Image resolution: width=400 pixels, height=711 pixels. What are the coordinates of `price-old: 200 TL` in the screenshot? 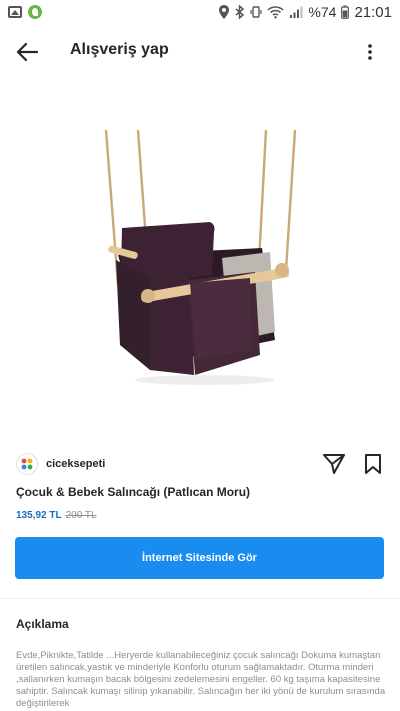 It's located at (81, 515).